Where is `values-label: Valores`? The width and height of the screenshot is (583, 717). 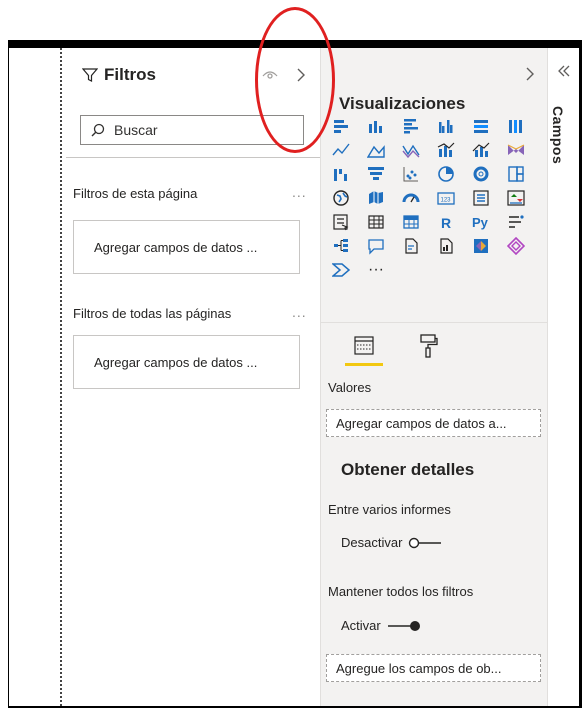
values-label: Valores is located at coordinates (350, 387).